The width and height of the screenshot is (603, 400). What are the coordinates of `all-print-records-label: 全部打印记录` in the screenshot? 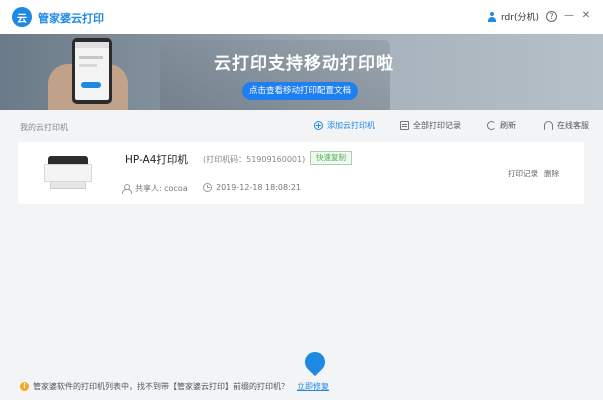 It's located at (437, 125).